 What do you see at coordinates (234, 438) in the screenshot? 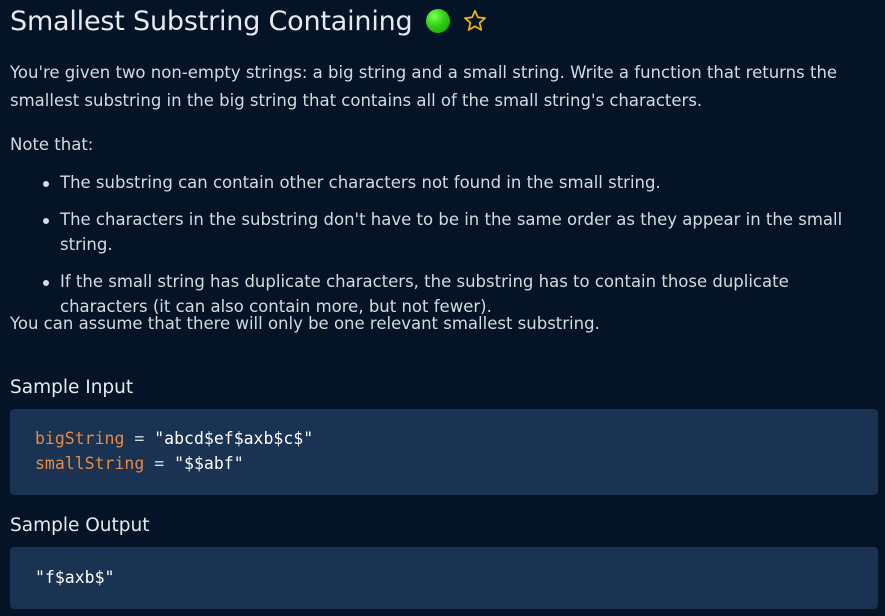
I see `code-string: "abcd$ef$axb$c$"` at bounding box center [234, 438].